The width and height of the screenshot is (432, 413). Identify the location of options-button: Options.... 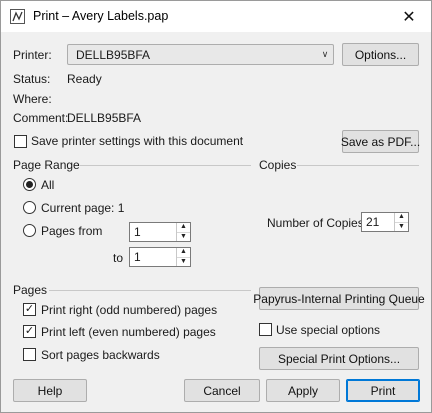
(380, 54).